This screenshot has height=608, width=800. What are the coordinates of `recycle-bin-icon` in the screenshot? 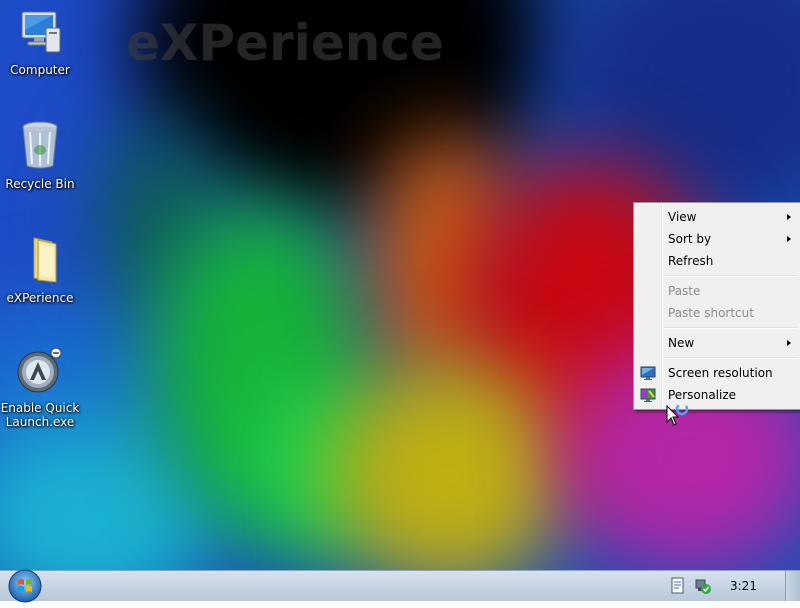 It's located at (40, 146).